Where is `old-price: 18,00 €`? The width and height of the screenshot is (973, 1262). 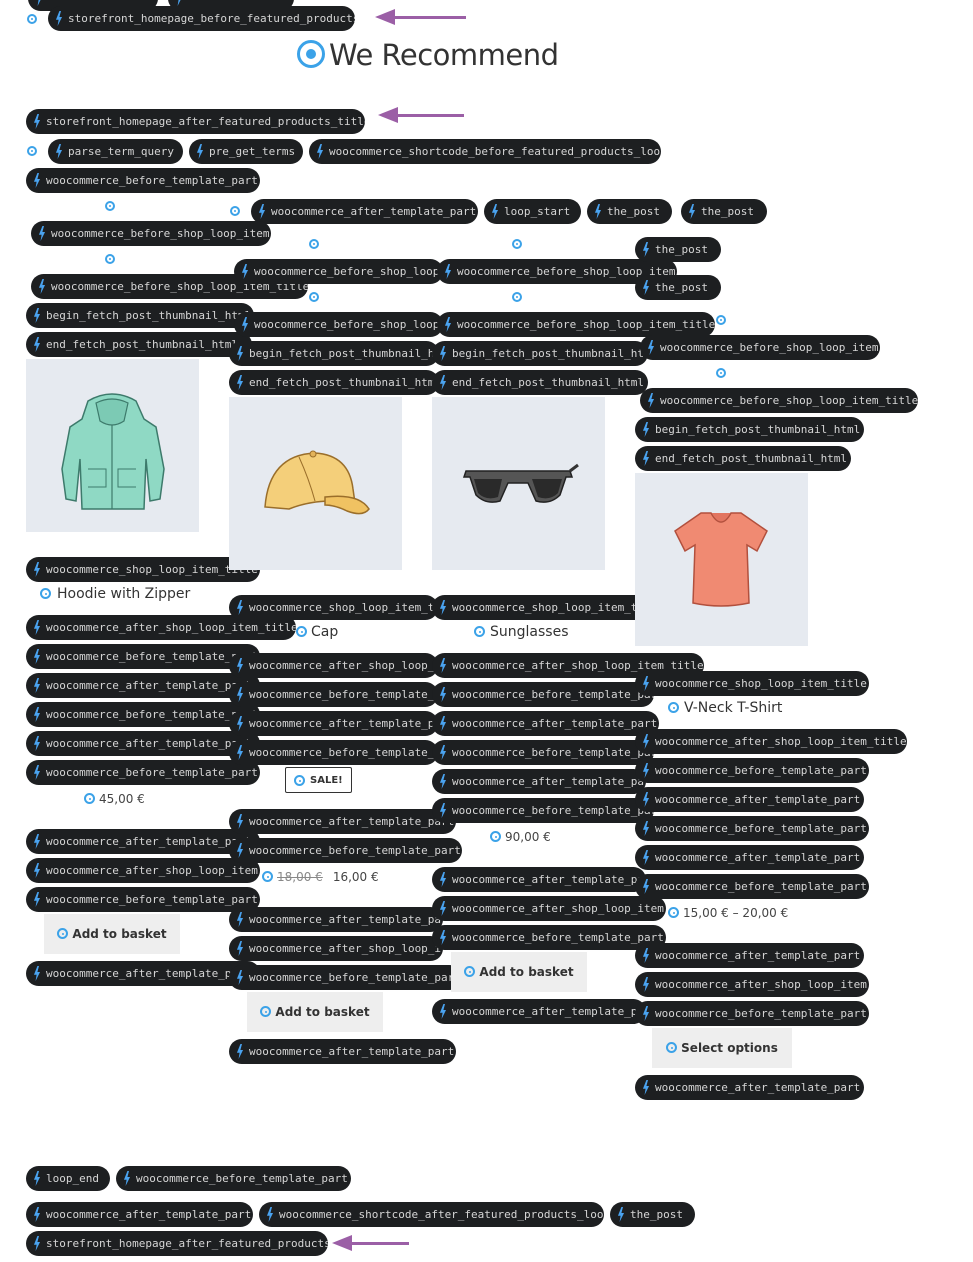
old-price: 18,00 € is located at coordinates (300, 877).